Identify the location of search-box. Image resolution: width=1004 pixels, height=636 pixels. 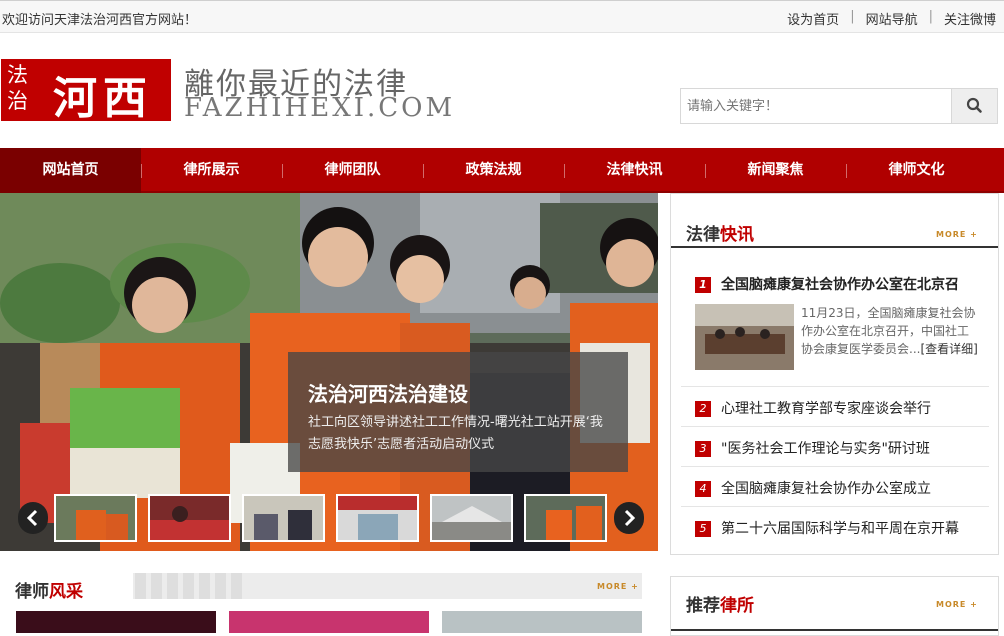
(839, 106).